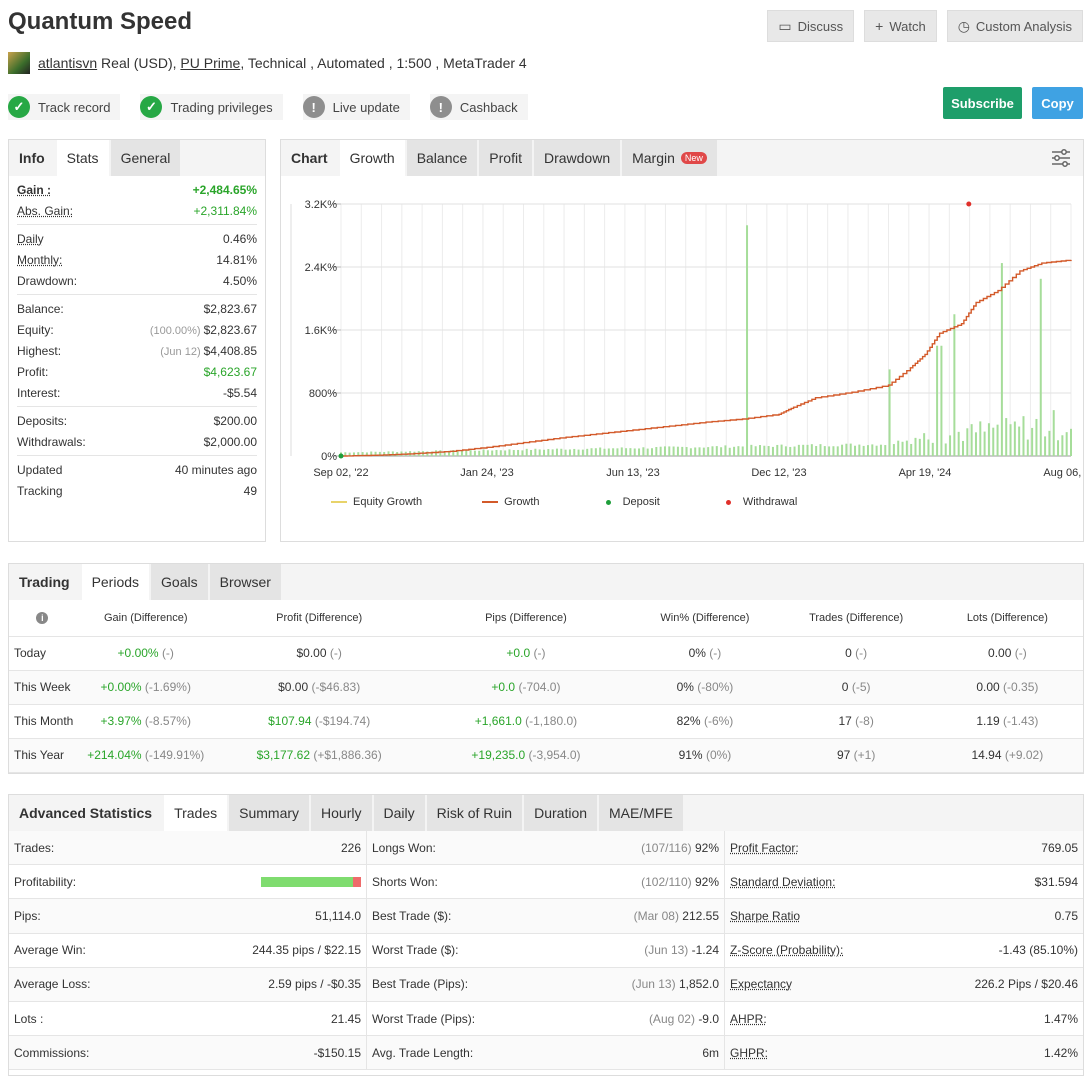  What do you see at coordinates (137, 350) in the screenshot?
I see `info-row-highest: Highest: (Jun 12) $4,408.85` at bounding box center [137, 350].